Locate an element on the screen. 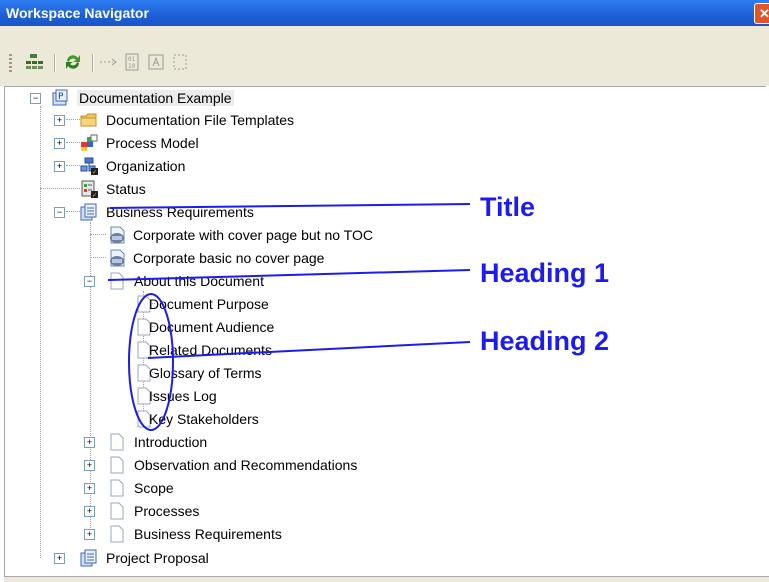 The width and height of the screenshot is (769, 582). heading2-ellipse is located at coordinates (151, 362).